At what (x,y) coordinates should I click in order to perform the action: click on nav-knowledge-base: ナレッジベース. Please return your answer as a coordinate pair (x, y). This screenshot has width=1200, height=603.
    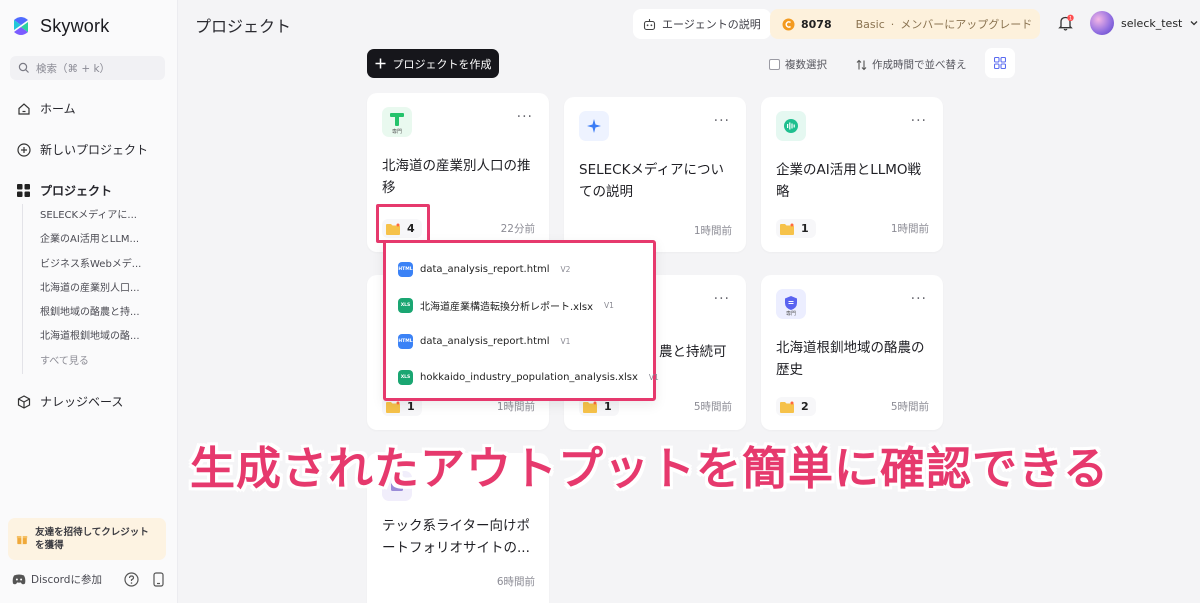
    Looking at the image, I should click on (69, 401).